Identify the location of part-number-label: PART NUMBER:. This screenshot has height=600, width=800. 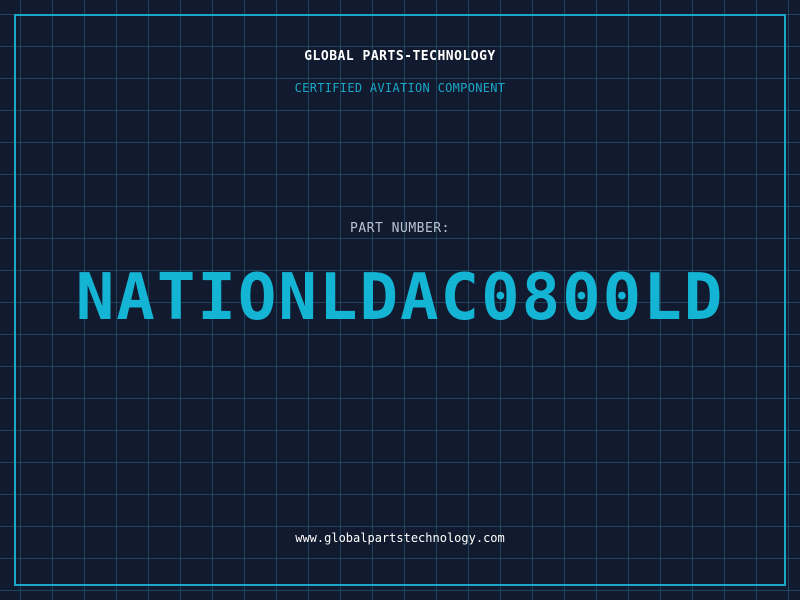
(400, 228).